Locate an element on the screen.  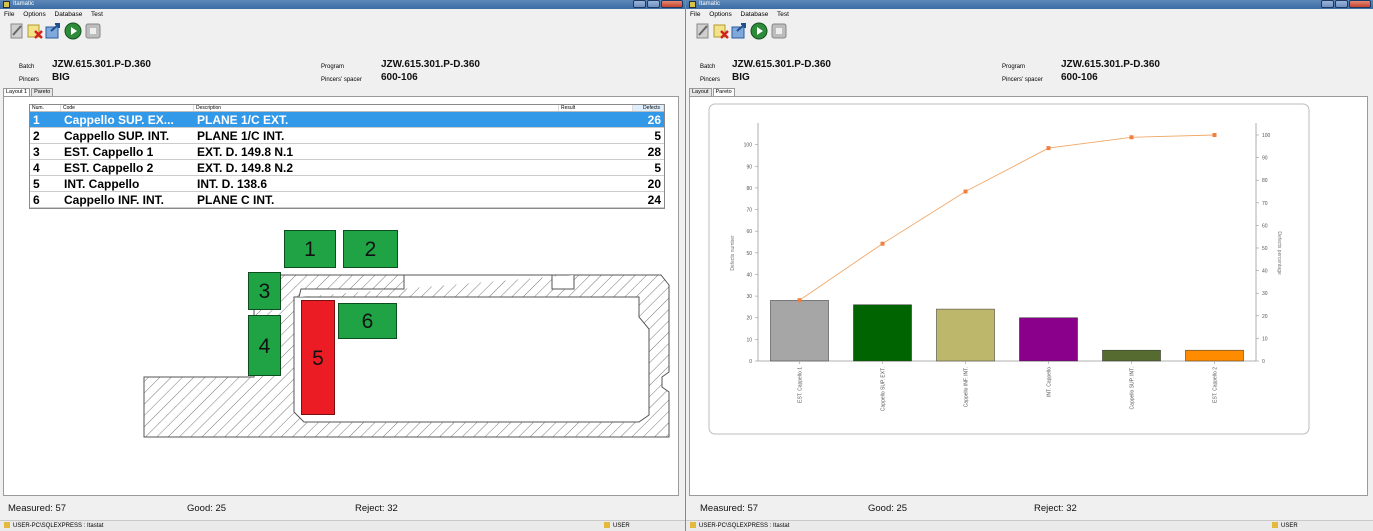
block-5: 5 is located at coordinates (318, 357).